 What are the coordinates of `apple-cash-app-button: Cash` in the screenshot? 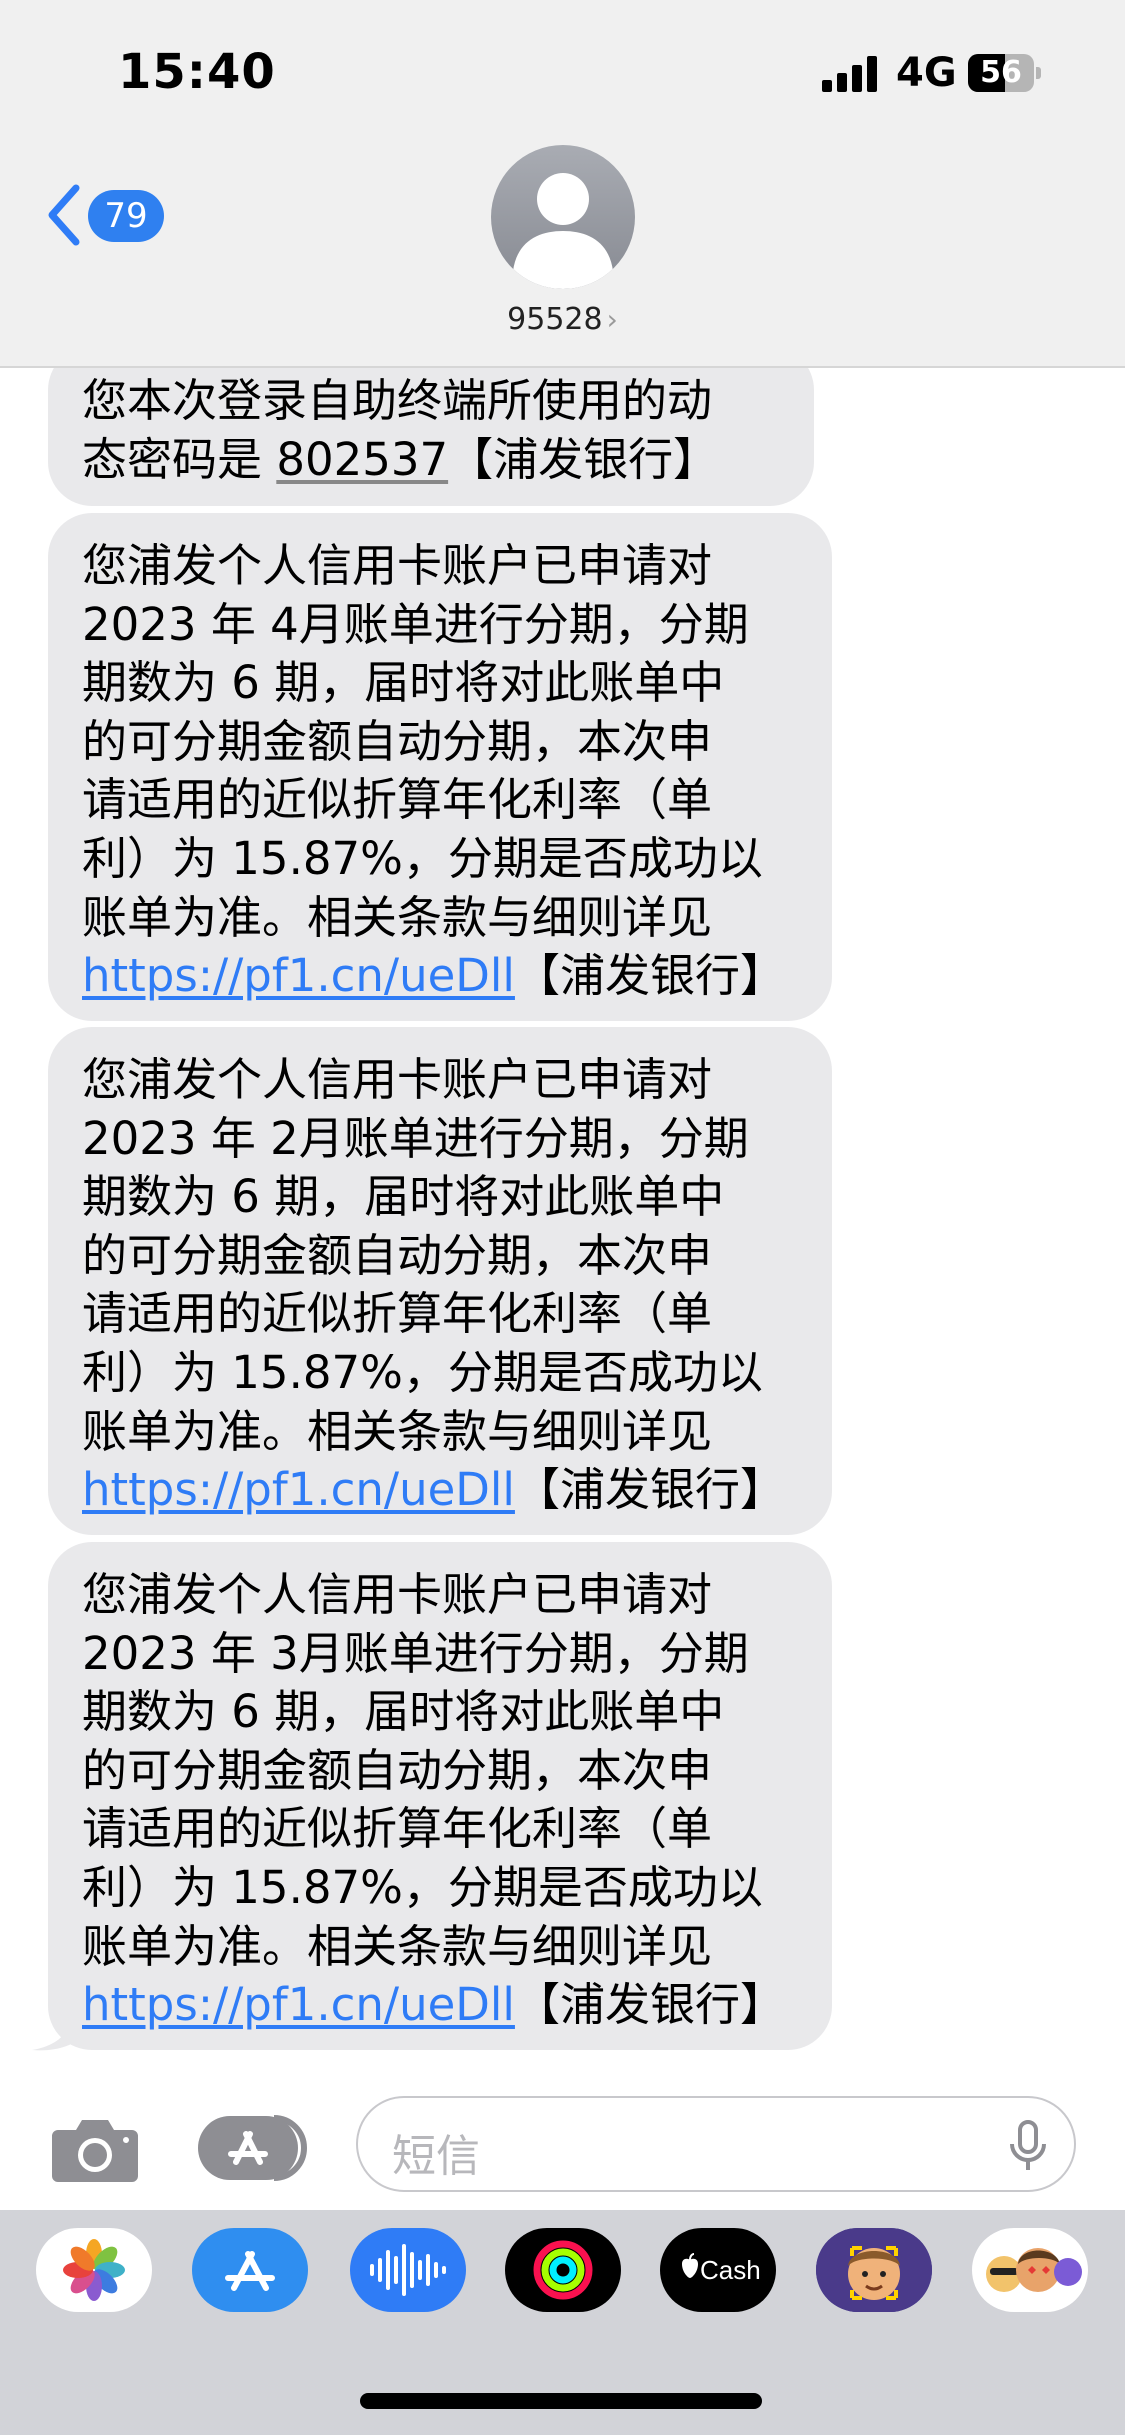 It's located at (718, 2270).